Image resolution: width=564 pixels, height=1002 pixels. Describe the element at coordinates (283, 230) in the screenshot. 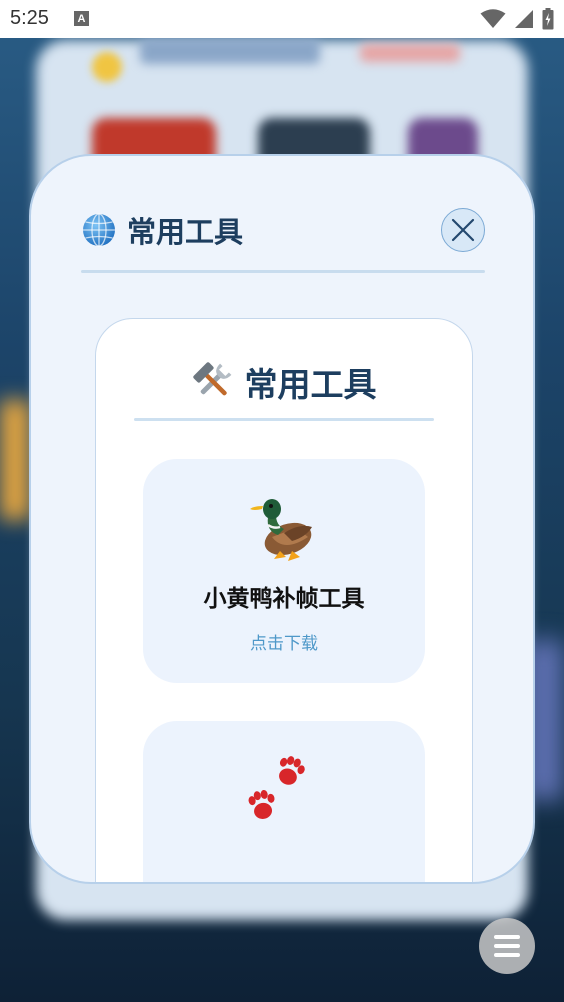

I see `modal-header: 常用工具` at that location.